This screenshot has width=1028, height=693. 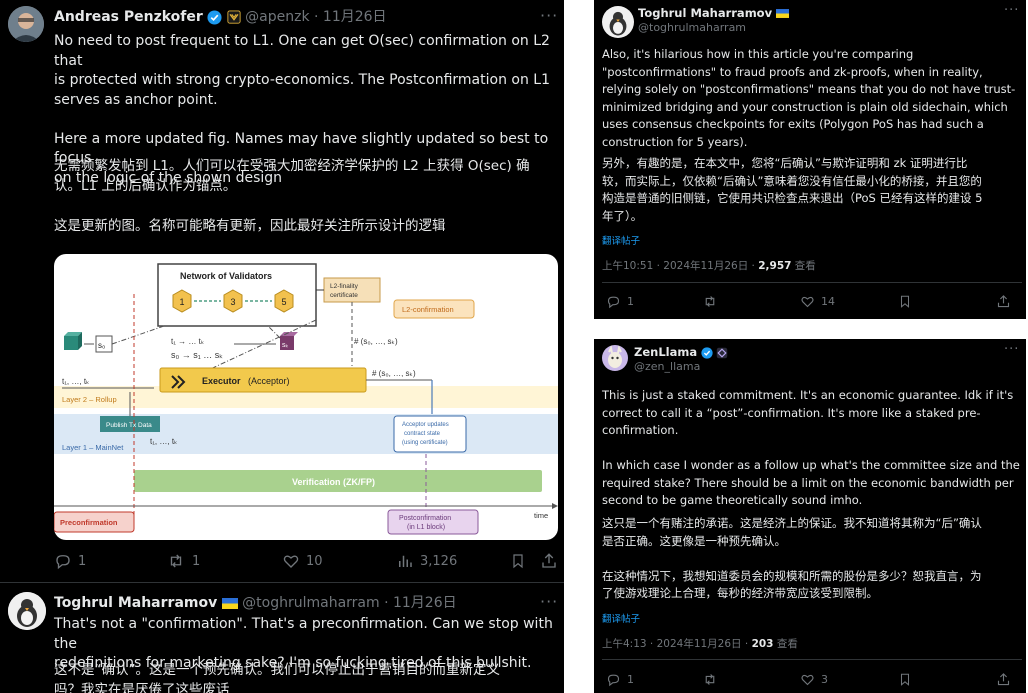 I want to click on layer2-label: Layer 2 – Rollup, so click(x=89, y=399).